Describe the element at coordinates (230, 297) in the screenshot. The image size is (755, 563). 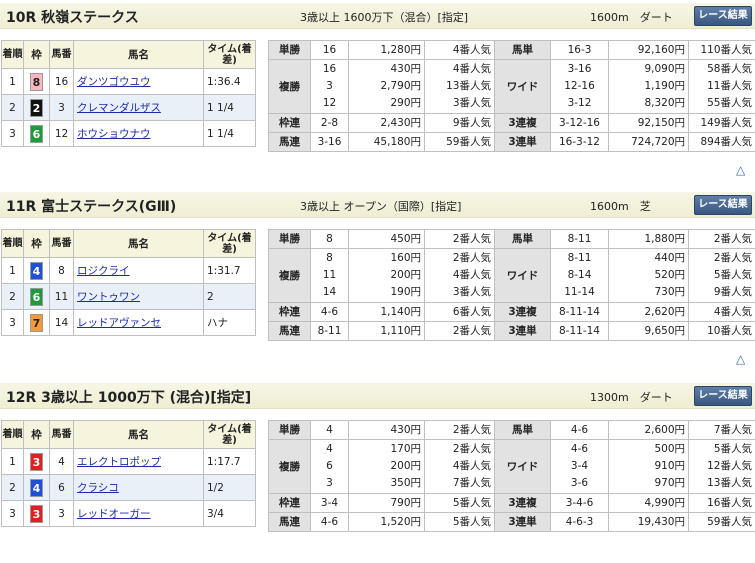
I see `result-time: 2` at that location.